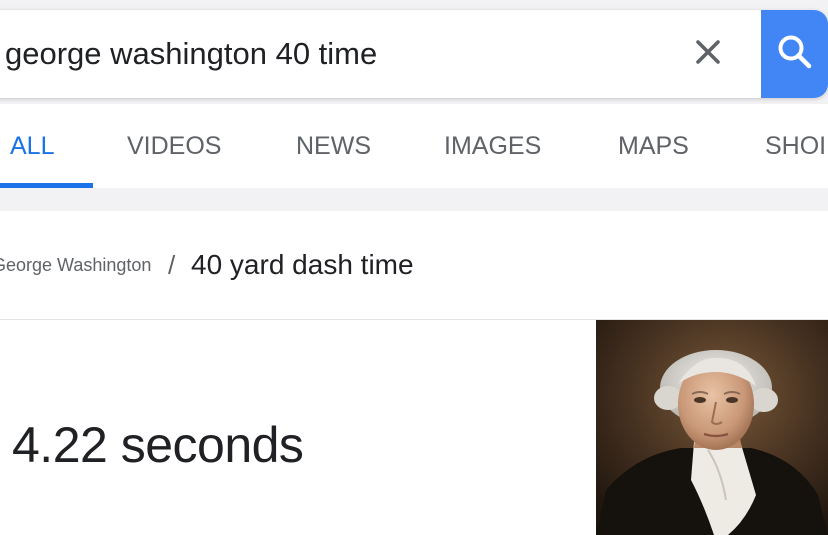 The image size is (828, 535). I want to click on search-button, so click(794, 54).